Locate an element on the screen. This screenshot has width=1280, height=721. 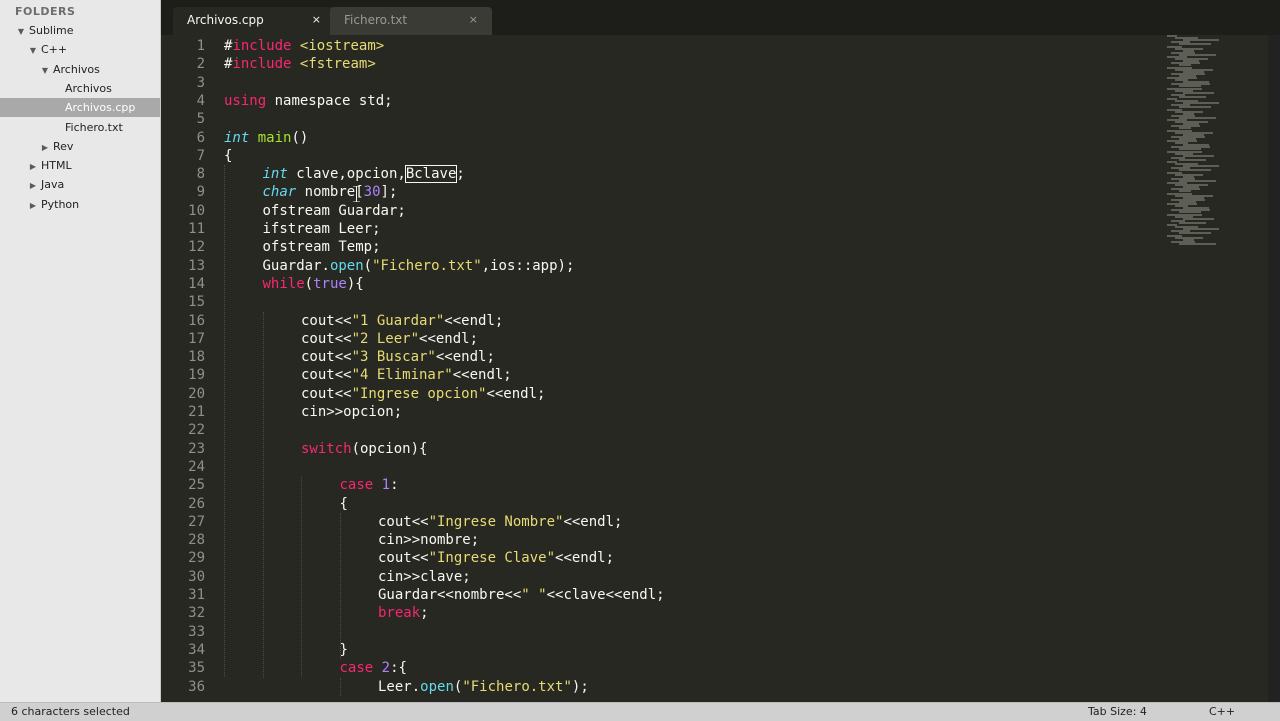
line-number: 19 is located at coordinates (196, 375).